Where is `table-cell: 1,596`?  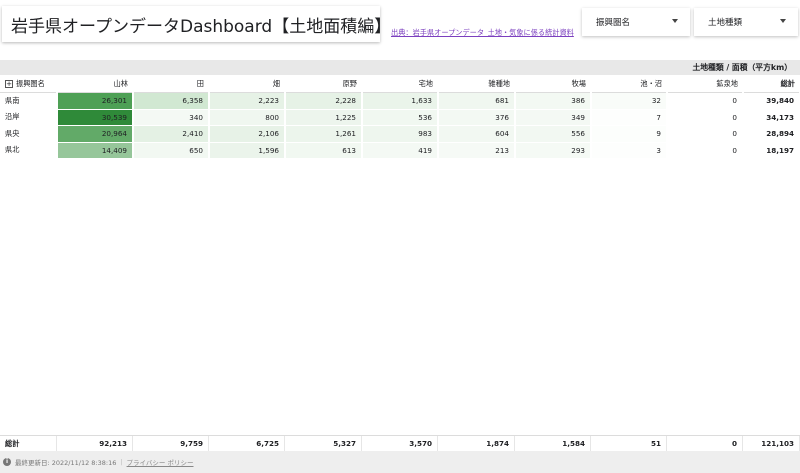 table-cell: 1,596 is located at coordinates (247, 150).